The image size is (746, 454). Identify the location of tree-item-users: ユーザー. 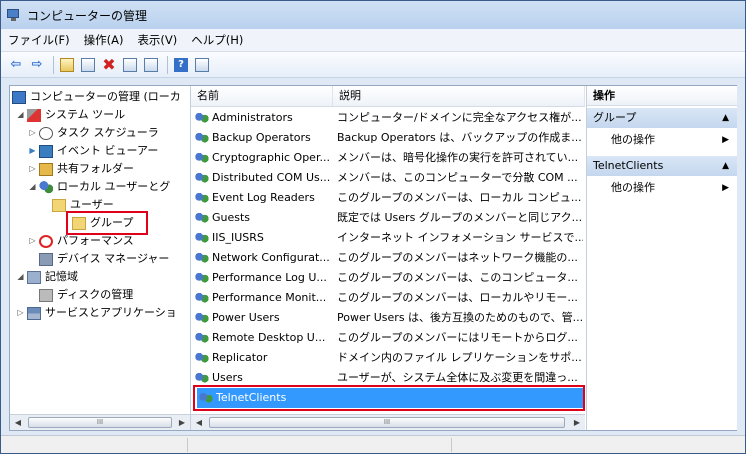
(83, 205).